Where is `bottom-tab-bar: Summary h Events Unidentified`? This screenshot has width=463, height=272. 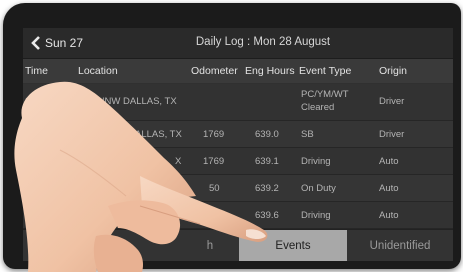 bottom-tab-bar: Summary h Events Unidentified is located at coordinates (238, 245).